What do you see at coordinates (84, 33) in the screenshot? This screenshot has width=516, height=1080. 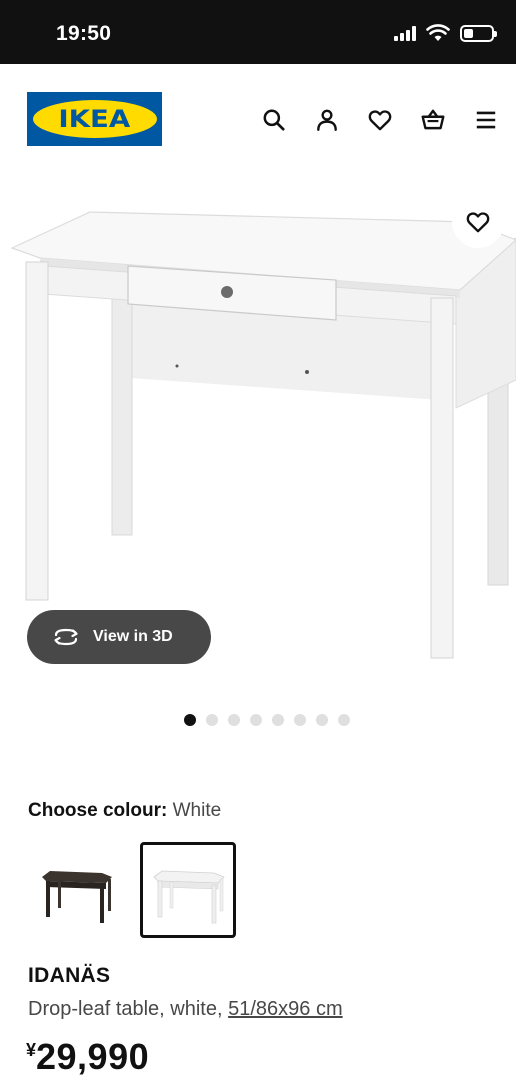 I see `status-time: 19:50` at bounding box center [84, 33].